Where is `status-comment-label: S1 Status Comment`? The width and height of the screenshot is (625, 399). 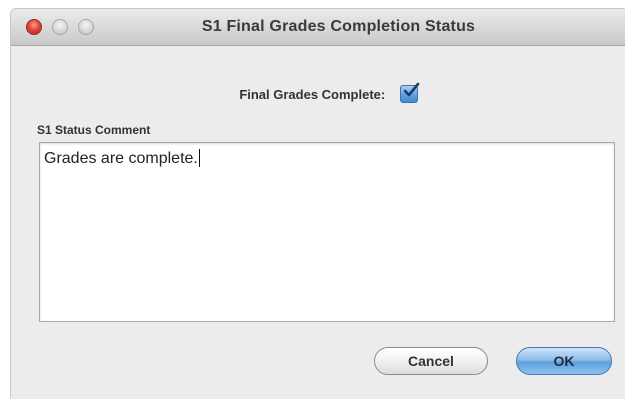
status-comment-label: S1 Status Comment is located at coordinates (94, 130).